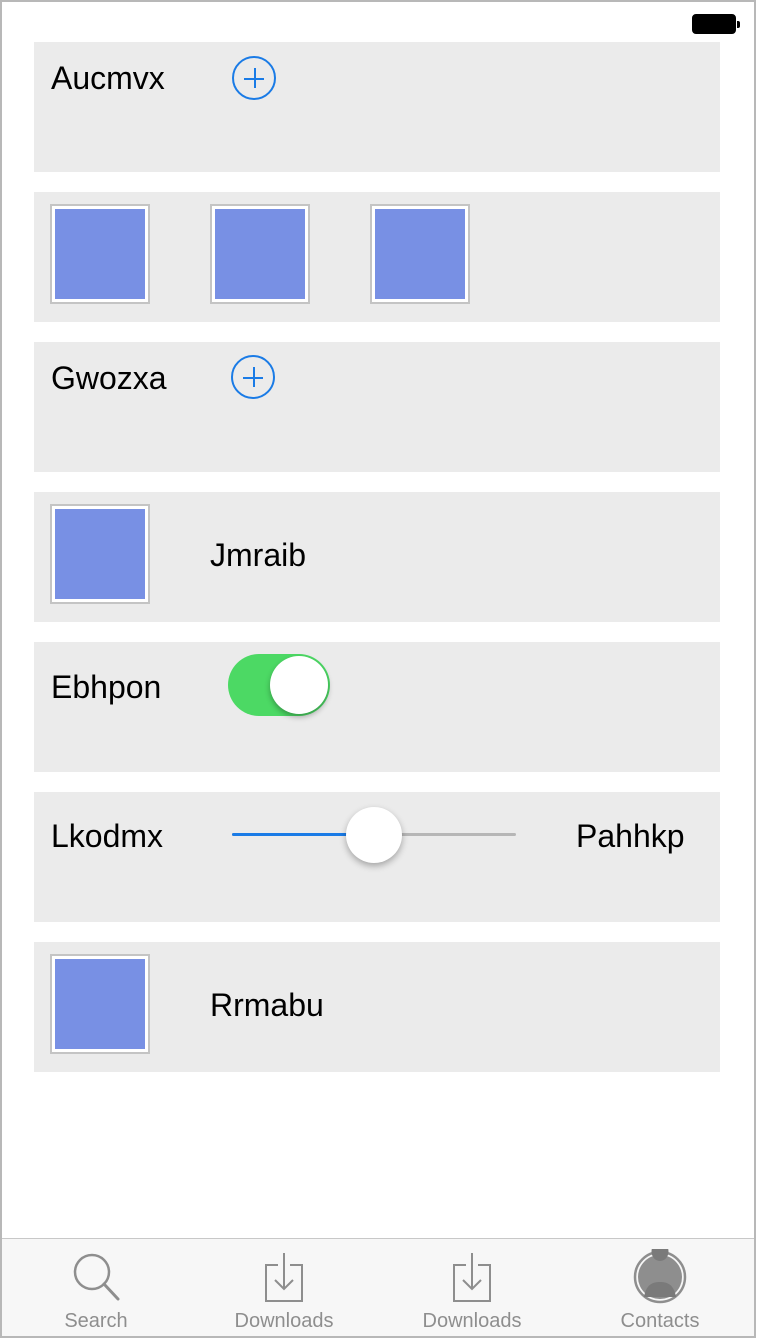 The image size is (760, 1340). What do you see at coordinates (267, 1005) in the screenshot?
I see `row-label: Rrmabu` at bounding box center [267, 1005].